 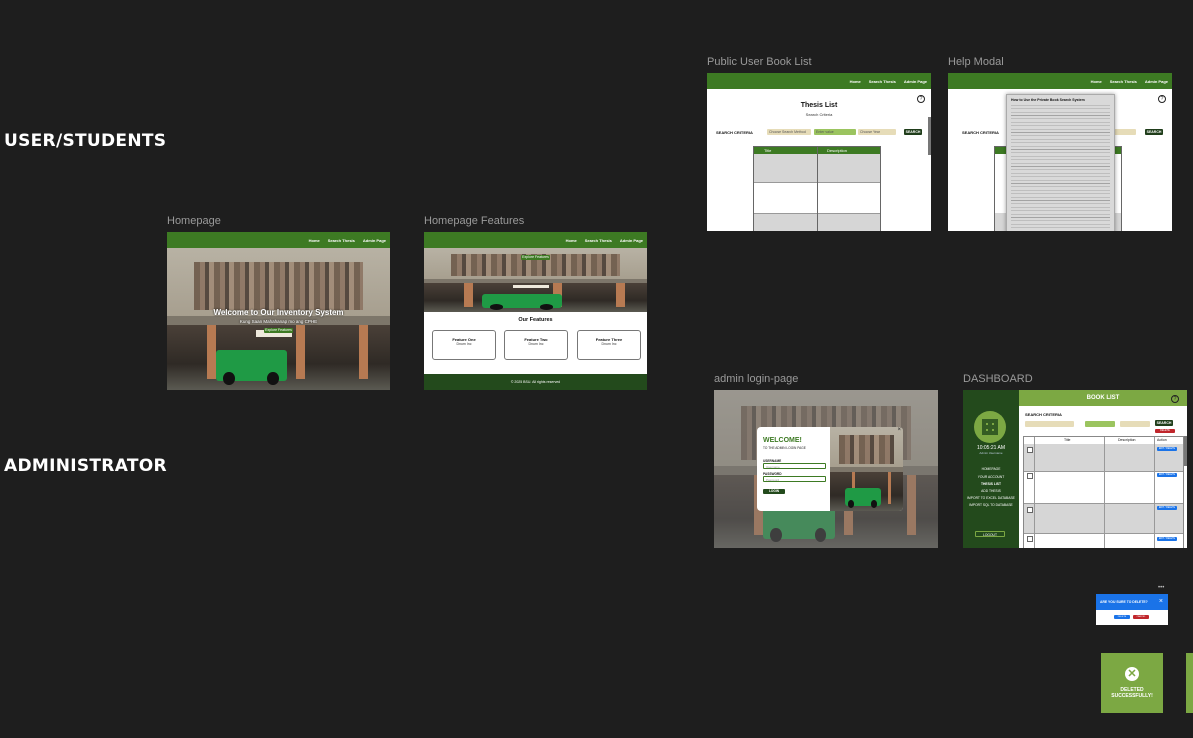 What do you see at coordinates (85, 141) in the screenshot?
I see `section-user-students: USER/STUDENTS` at bounding box center [85, 141].